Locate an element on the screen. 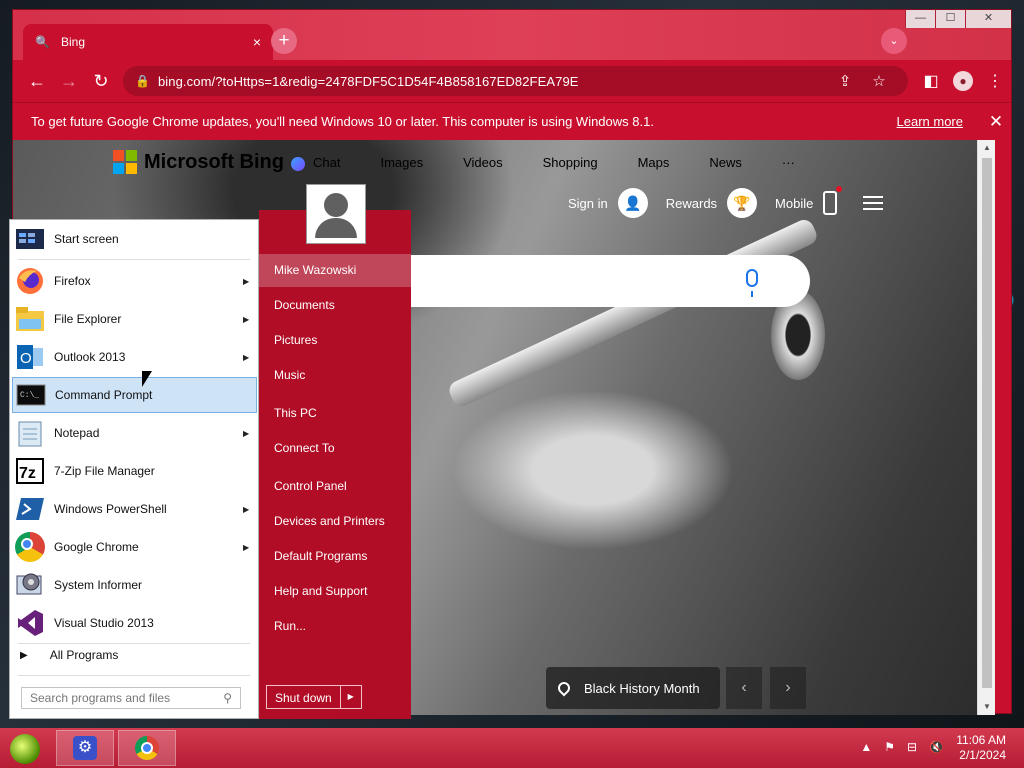 The height and width of the screenshot is (768, 1024). profile-avatar: ● is located at coordinates (963, 81).